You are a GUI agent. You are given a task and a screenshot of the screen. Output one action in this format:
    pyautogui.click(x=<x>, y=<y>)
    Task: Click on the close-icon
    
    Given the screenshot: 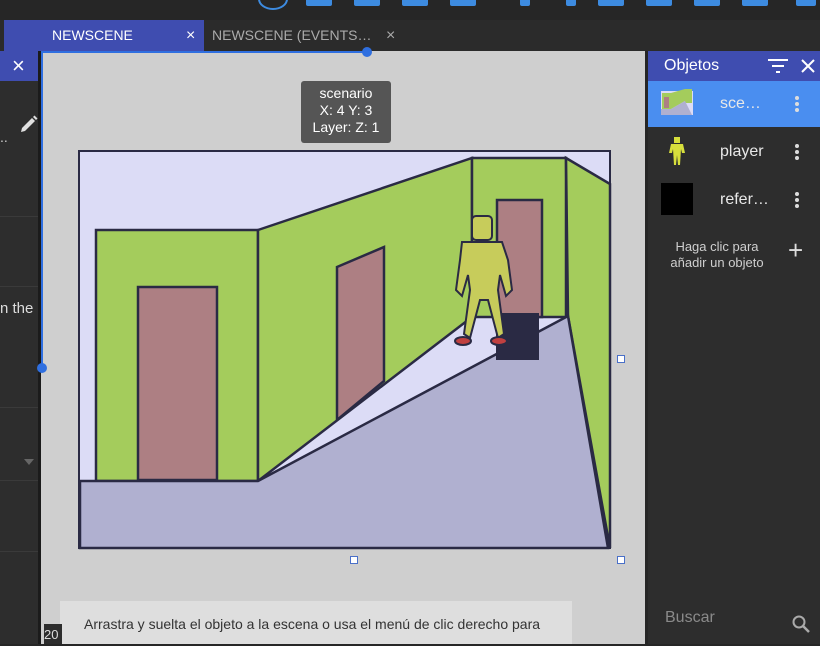 What is the action you would take?
    pyautogui.click(x=808, y=66)
    